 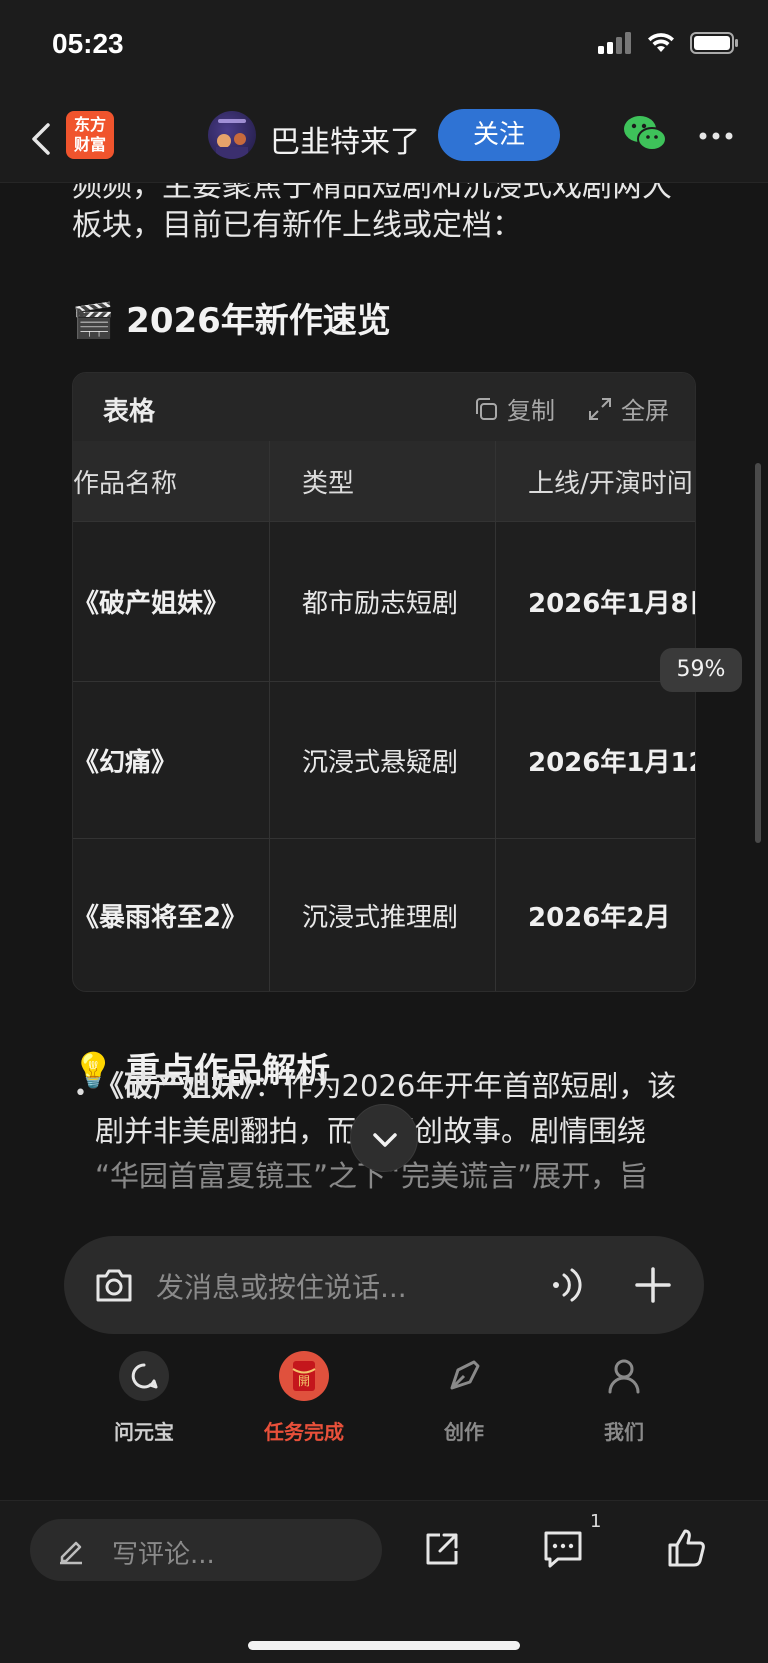 What do you see at coordinates (160, 918) in the screenshot?
I see `table-cell-title: 《暴雨将至2》` at bounding box center [160, 918].